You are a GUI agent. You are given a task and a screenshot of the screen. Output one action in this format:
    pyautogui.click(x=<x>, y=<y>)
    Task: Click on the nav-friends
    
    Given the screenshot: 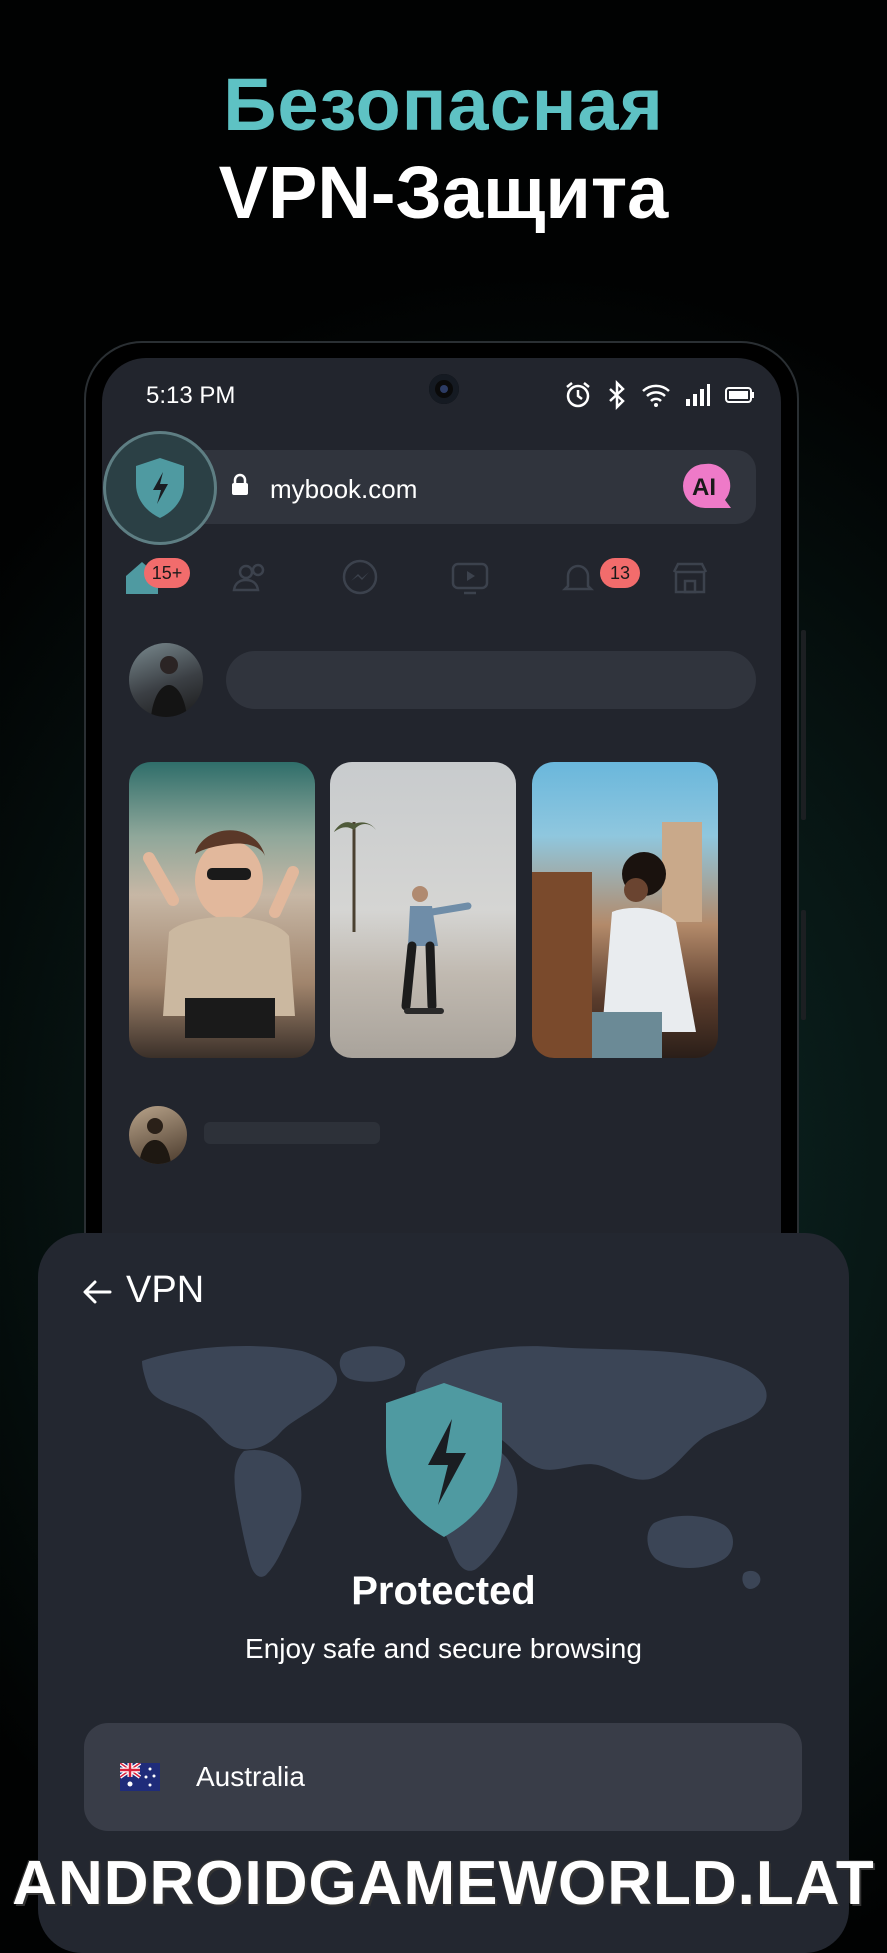 What is the action you would take?
    pyautogui.click(x=250, y=580)
    